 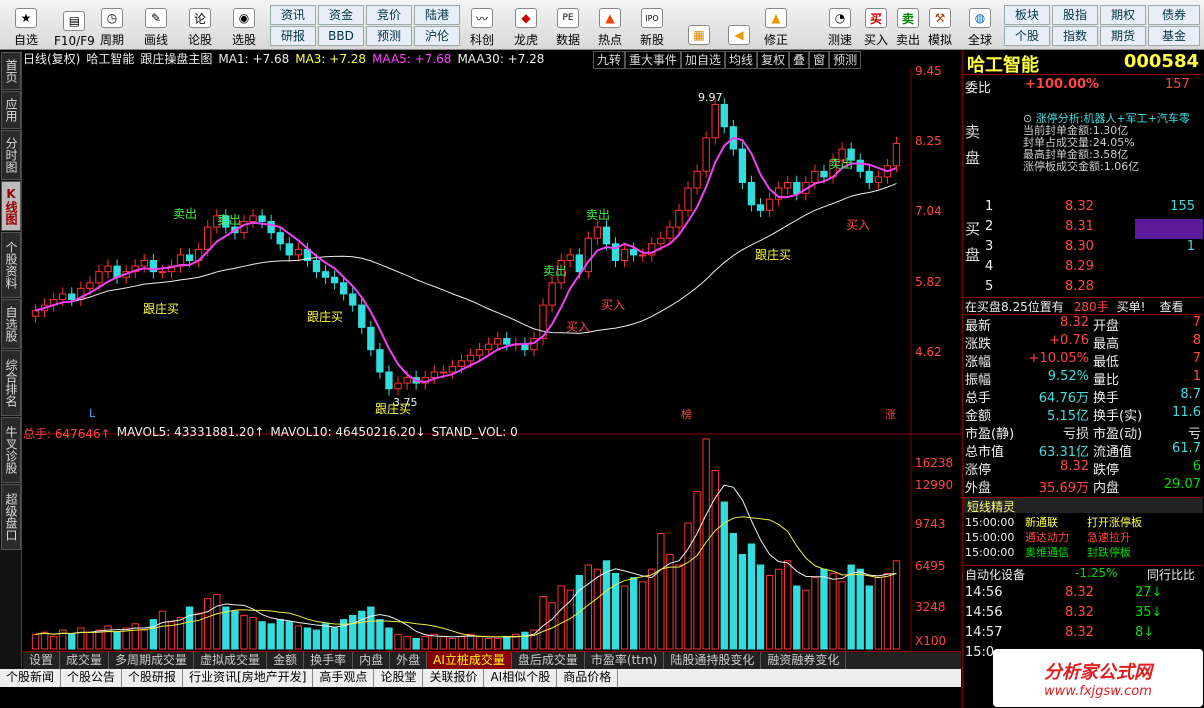 What do you see at coordinates (625, 660) in the screenshot?
I see `tab-pe: 市盈率(ttm)` at bounding box center [625, 660].